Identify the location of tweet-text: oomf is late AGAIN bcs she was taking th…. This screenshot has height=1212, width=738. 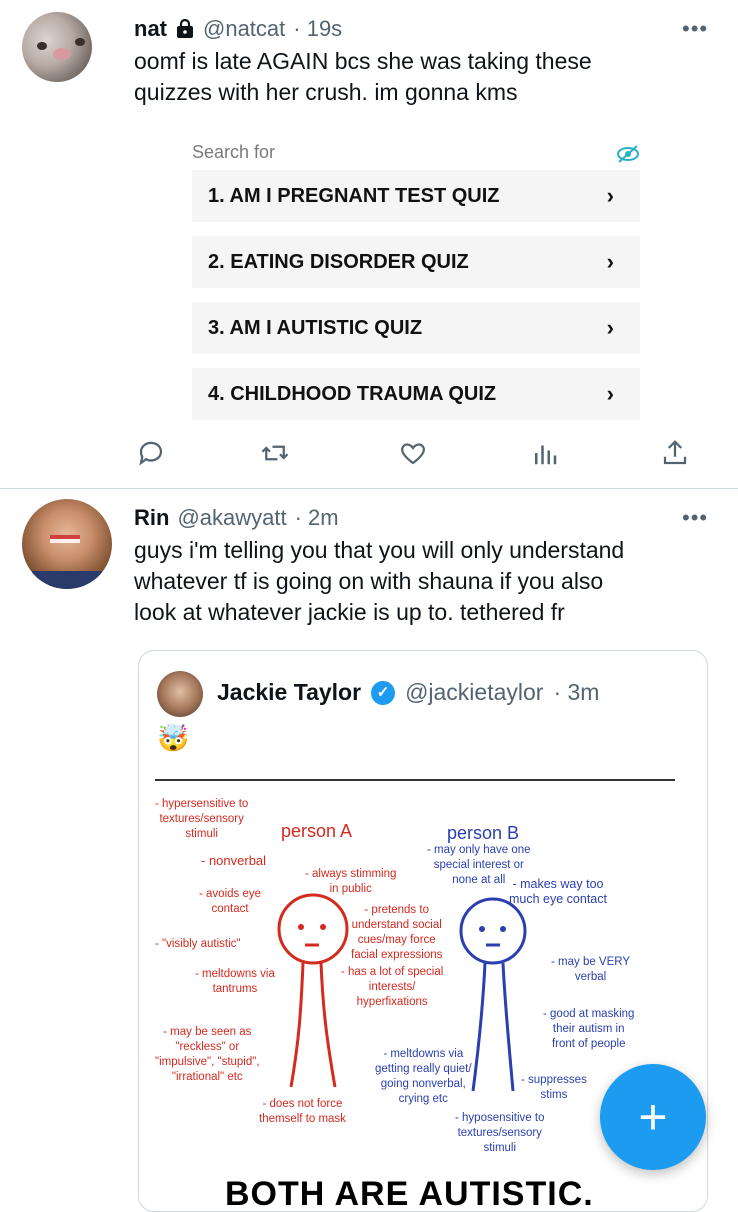
(363, 77).